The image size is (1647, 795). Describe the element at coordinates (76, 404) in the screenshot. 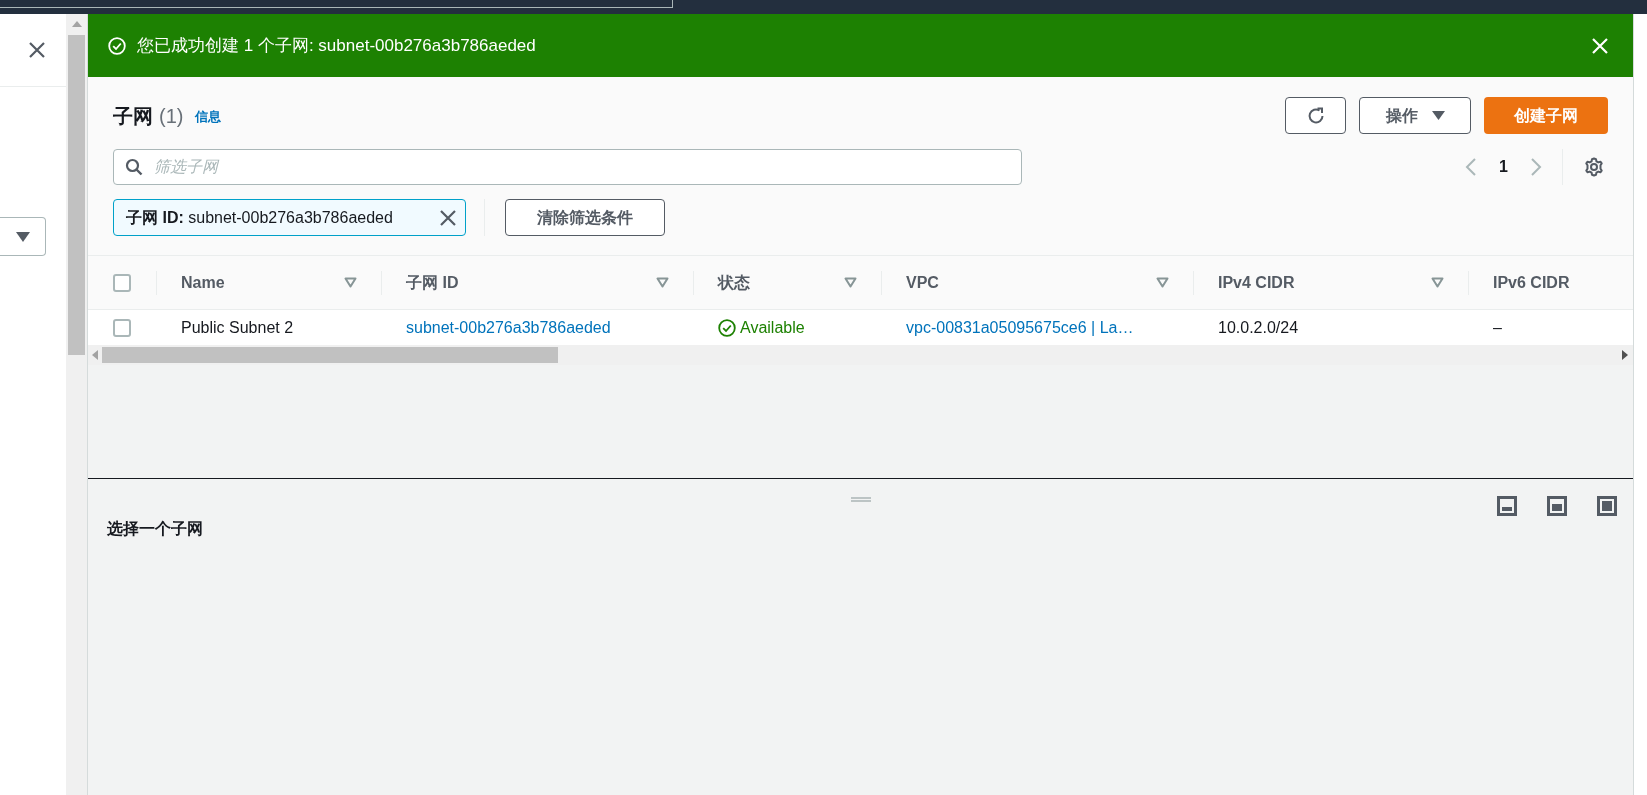

I see `scrollbar` at that location.